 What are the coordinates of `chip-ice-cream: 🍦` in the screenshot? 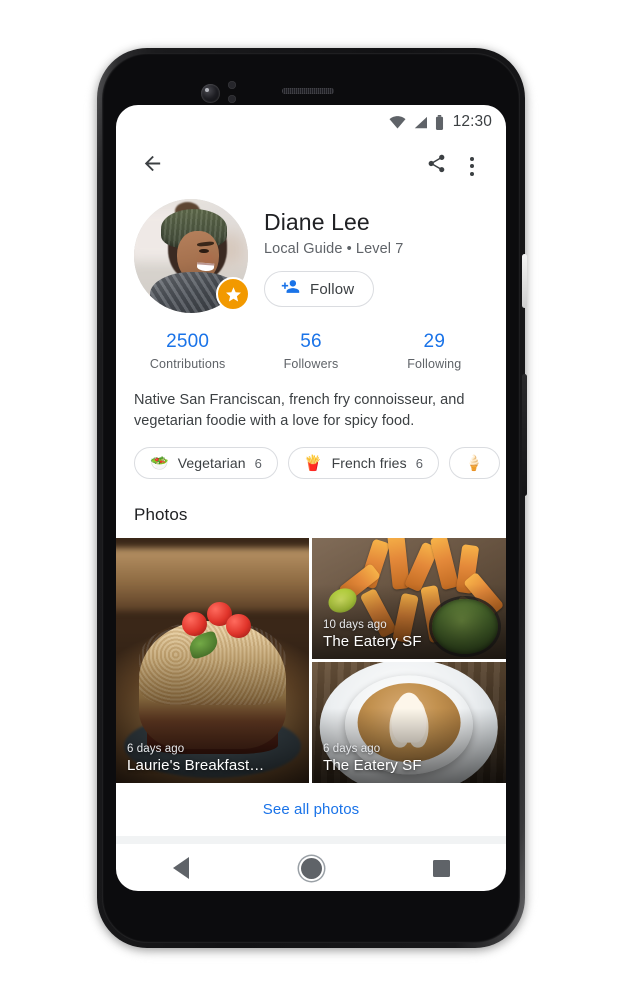 It's located at (474, 463).